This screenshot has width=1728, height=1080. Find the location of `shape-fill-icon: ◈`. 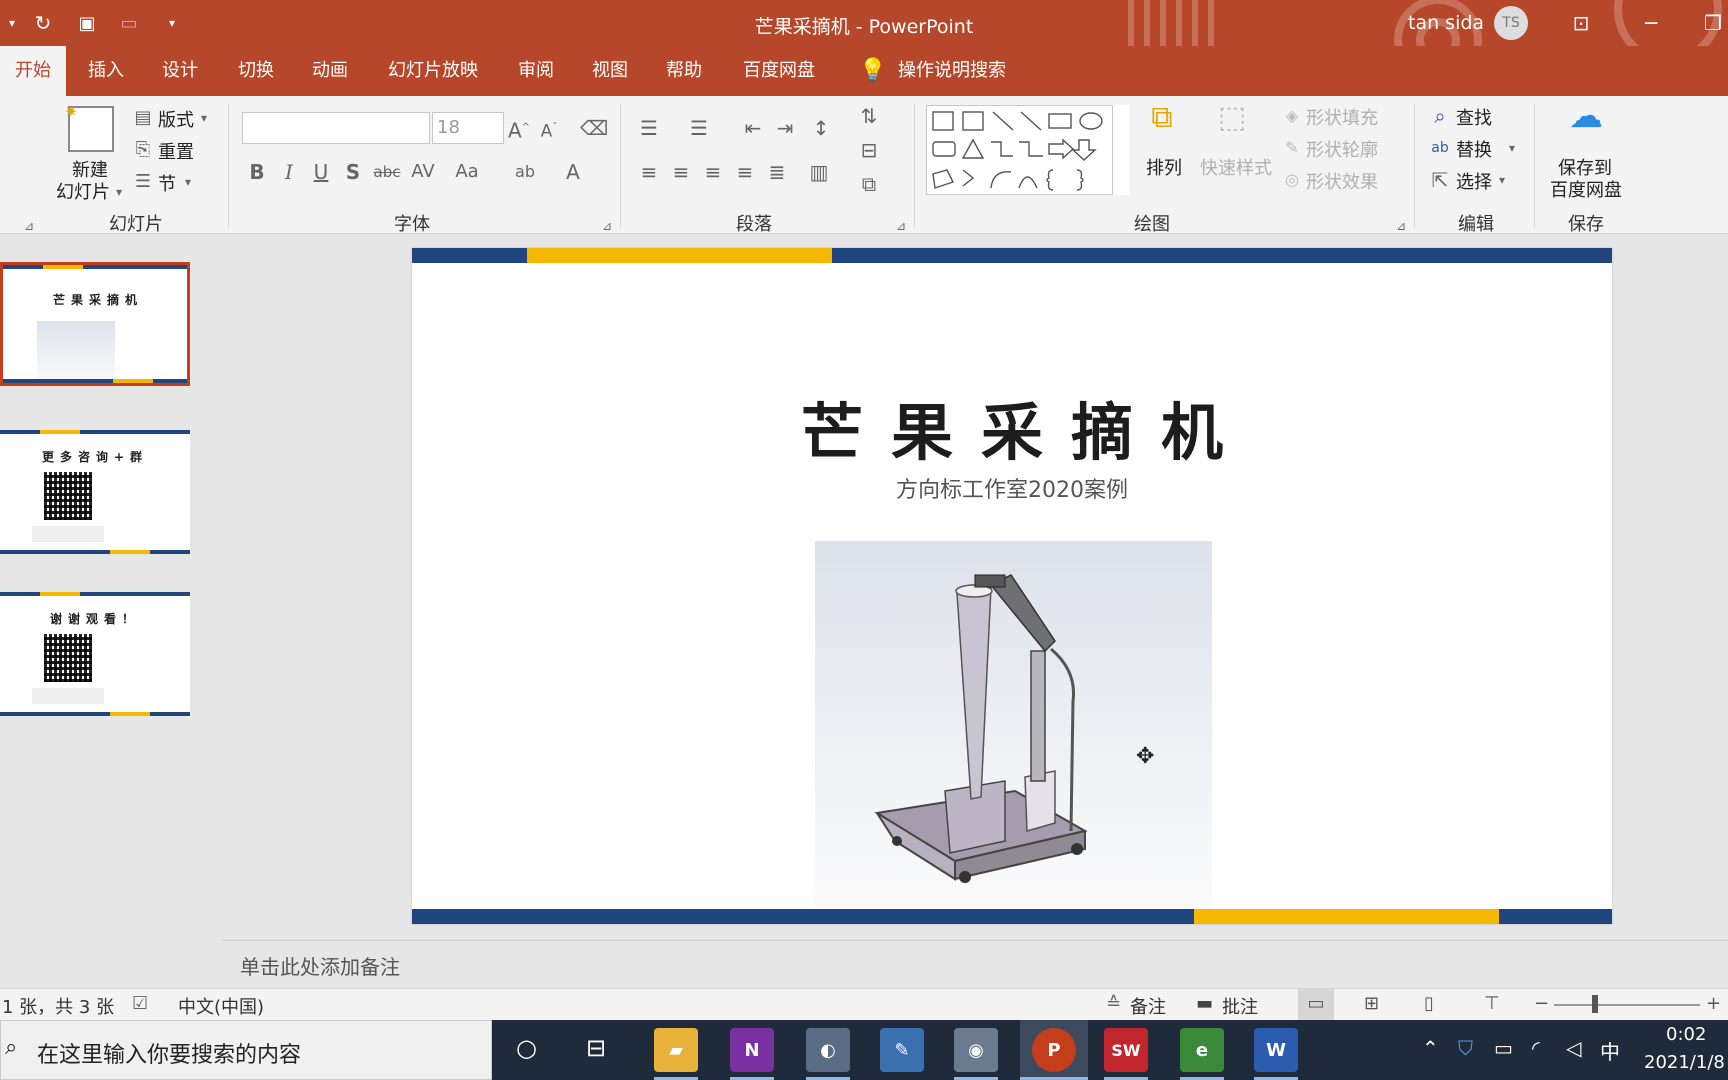

shape-fill-icon: ◈ is located at coordinates (1292, 116).